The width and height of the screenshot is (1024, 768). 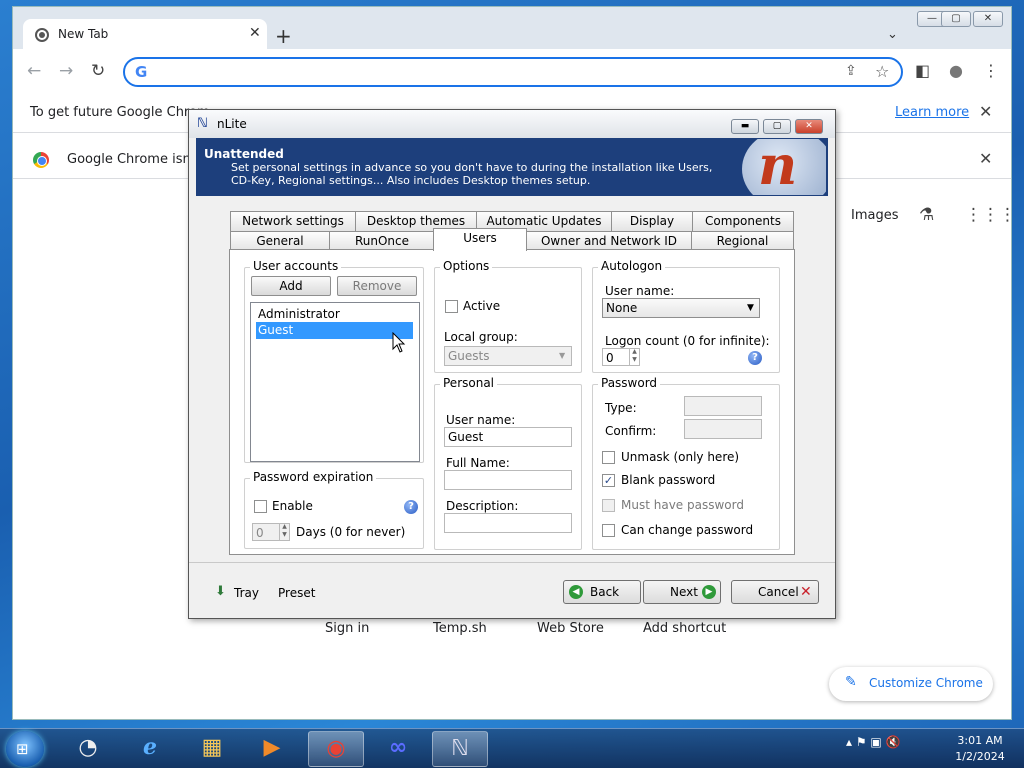 I want to click on close-button: ✕, so click(x=988, y=19).